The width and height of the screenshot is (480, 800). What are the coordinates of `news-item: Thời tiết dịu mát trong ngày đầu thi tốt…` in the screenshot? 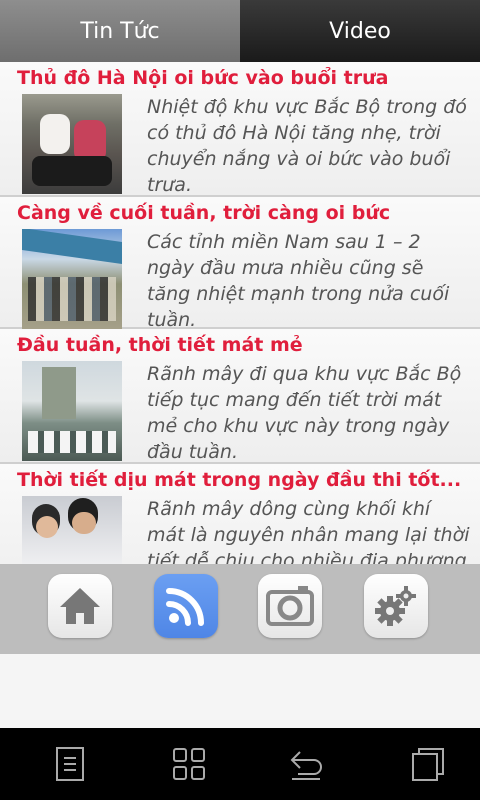 It's located at (240, 514).